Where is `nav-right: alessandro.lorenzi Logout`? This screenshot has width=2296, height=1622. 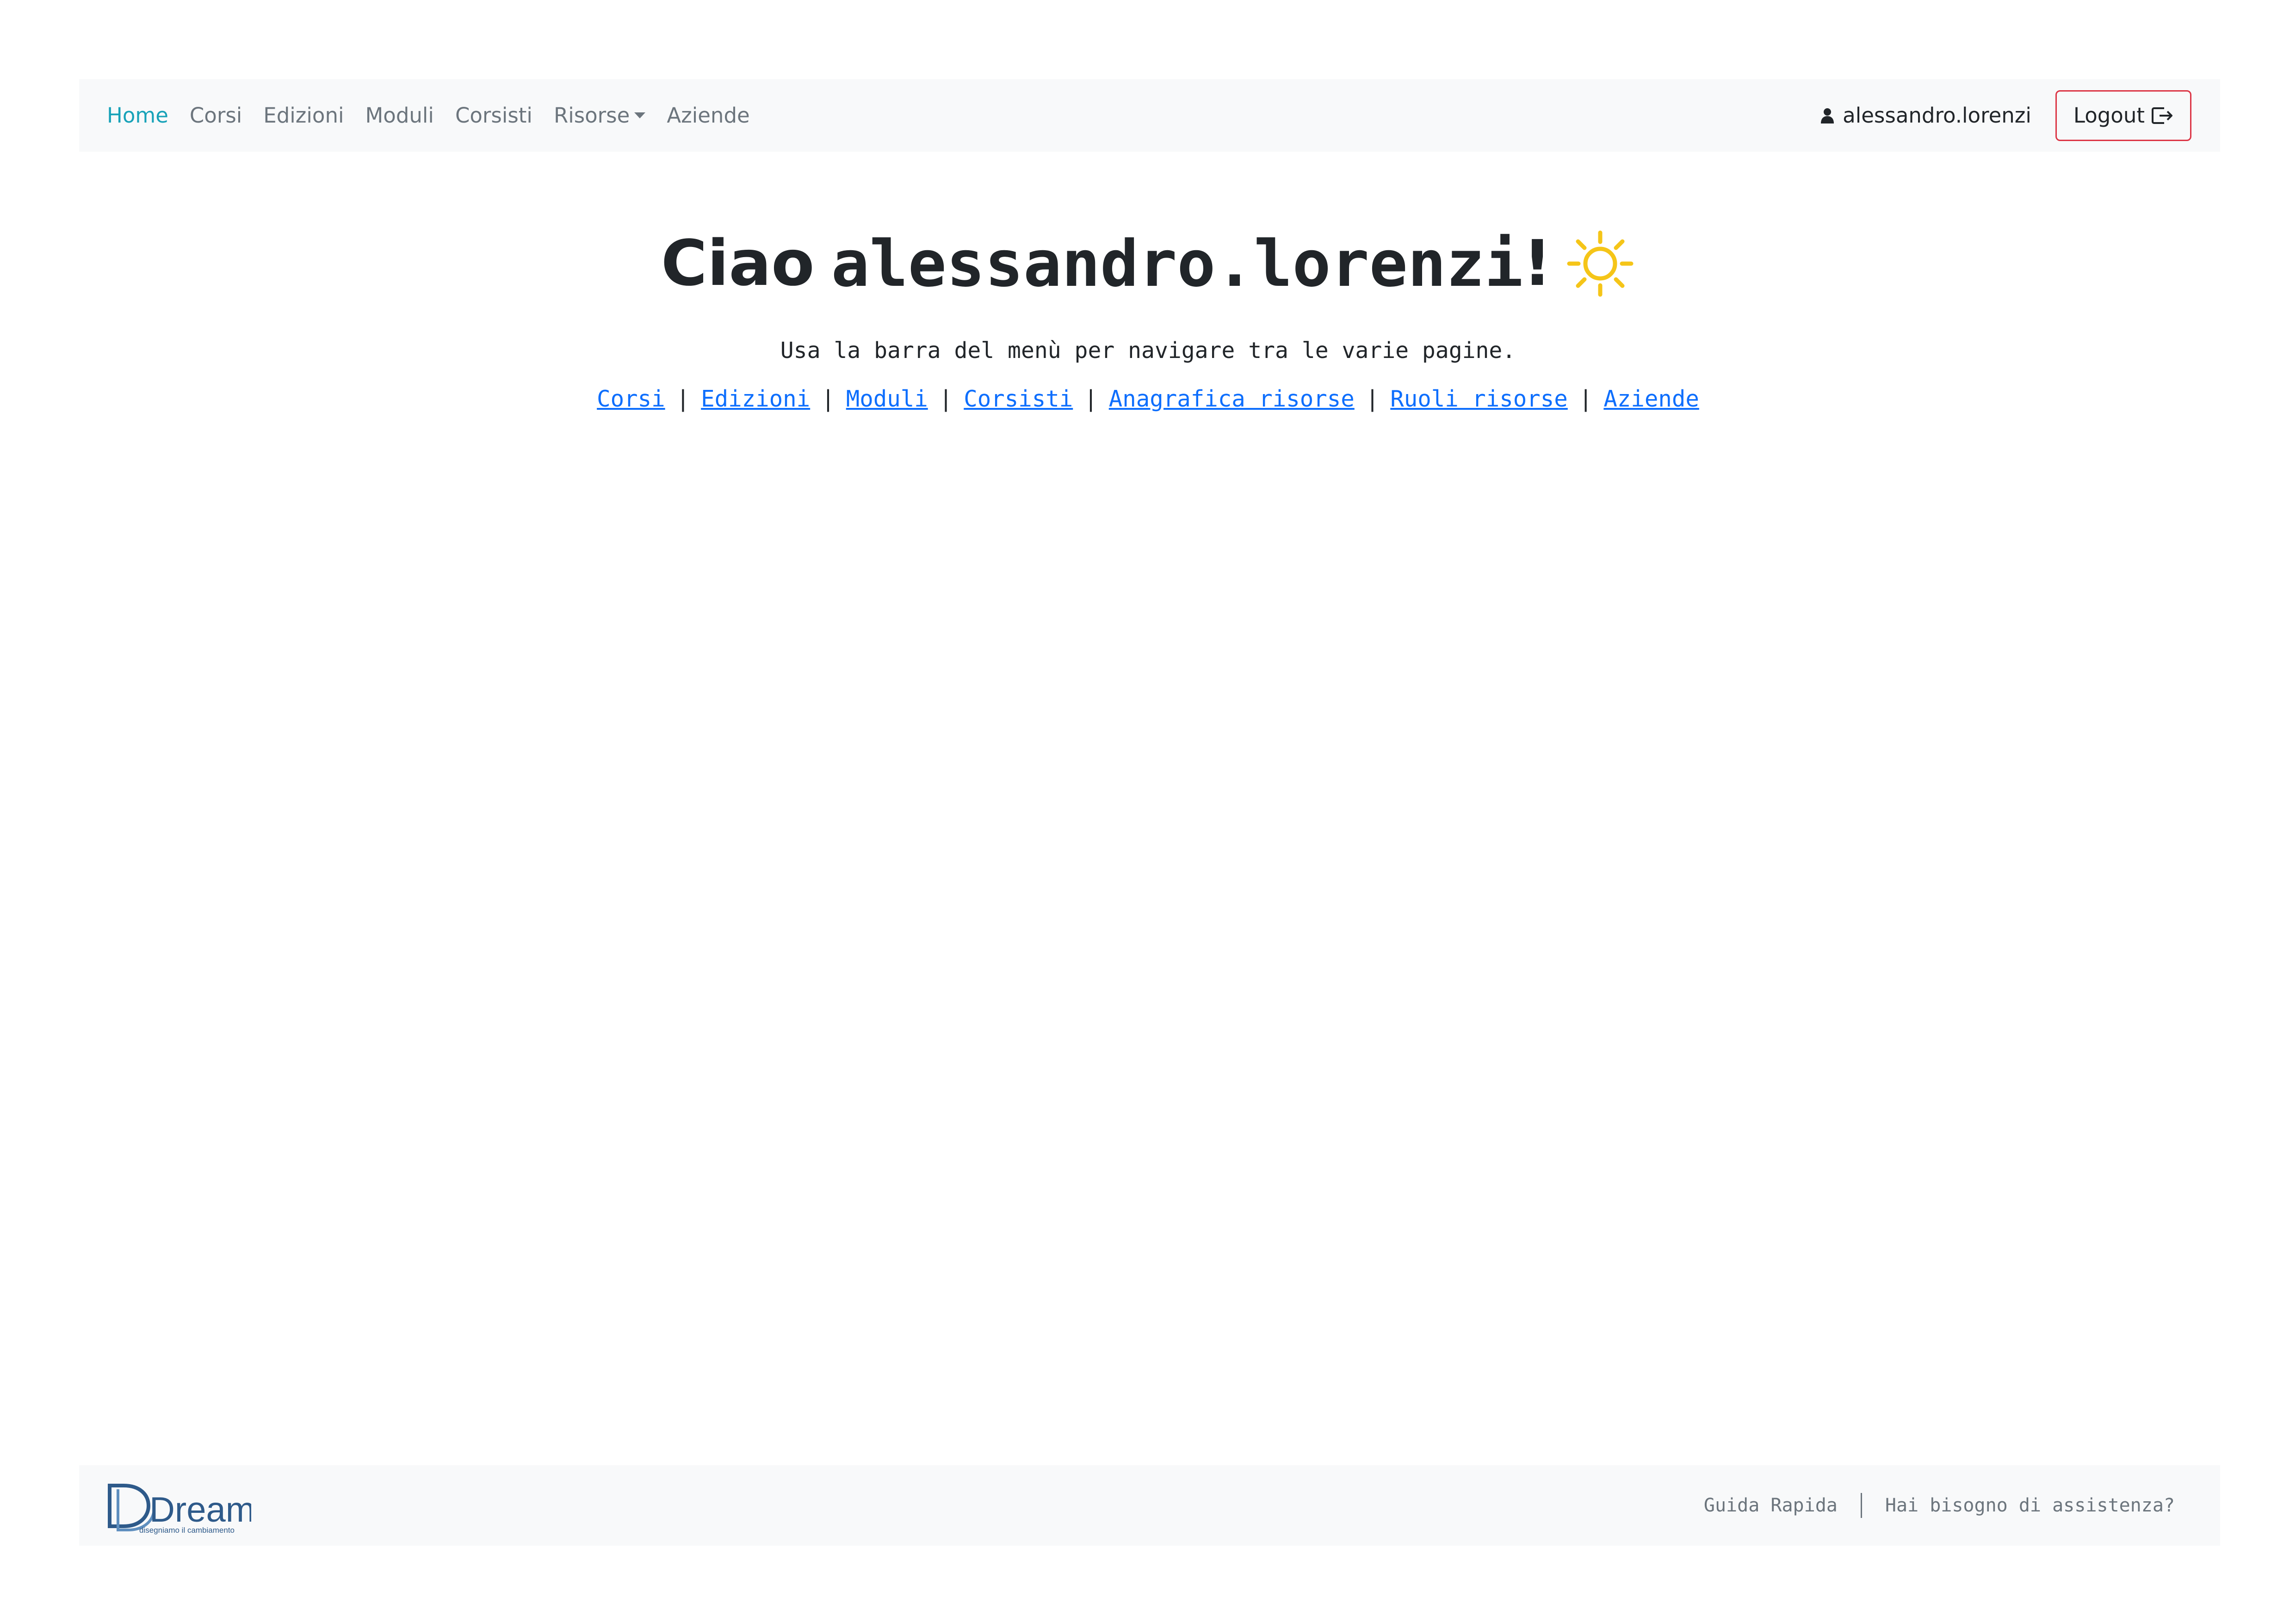 nav-right: alessandro.lorenzi Logout is located at coordinates (2005, 115).